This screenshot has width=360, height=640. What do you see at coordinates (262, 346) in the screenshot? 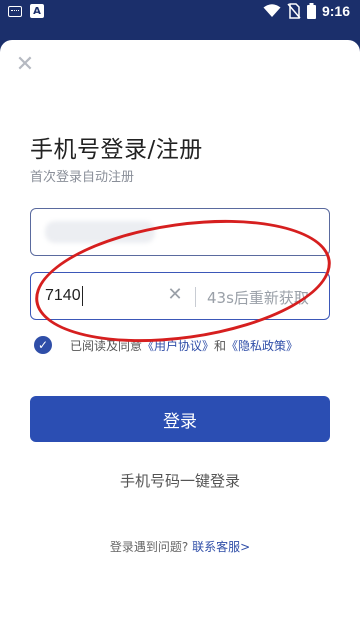
I see `privacy-policy-link: 《隐私政策》` at bounding box center [262, 346].